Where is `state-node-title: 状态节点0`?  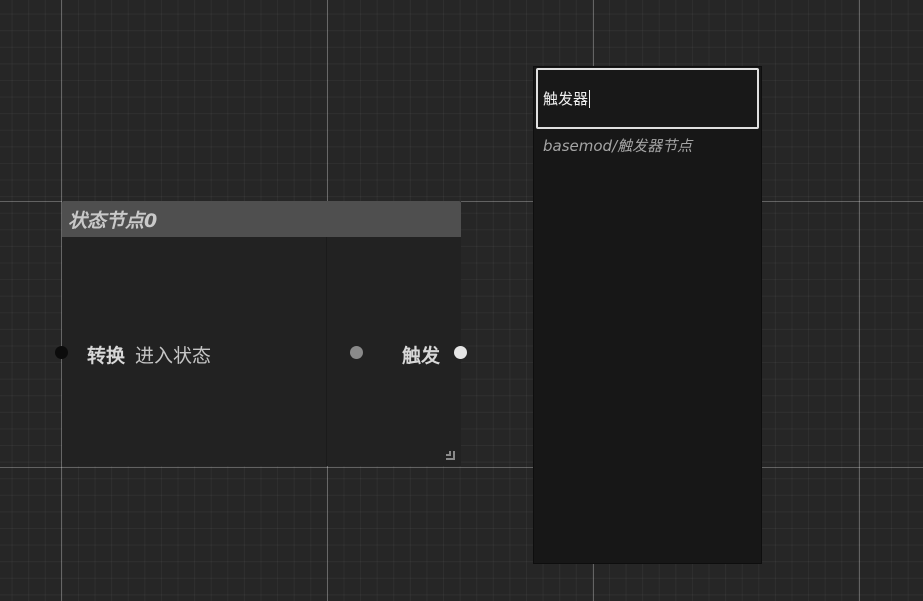 state-node-title: 状态节点0 is located at coordinates (113, 220).